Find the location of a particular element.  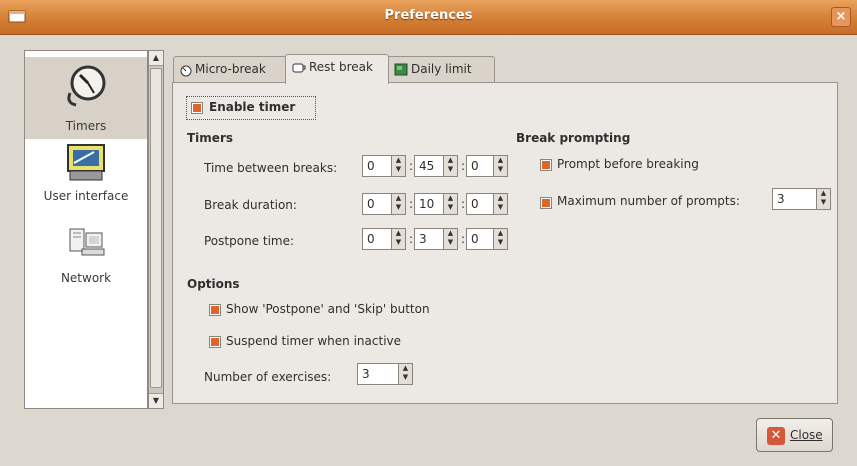

scroll-down-arrow-icon: ▼ is located at coordinates (156, 400).